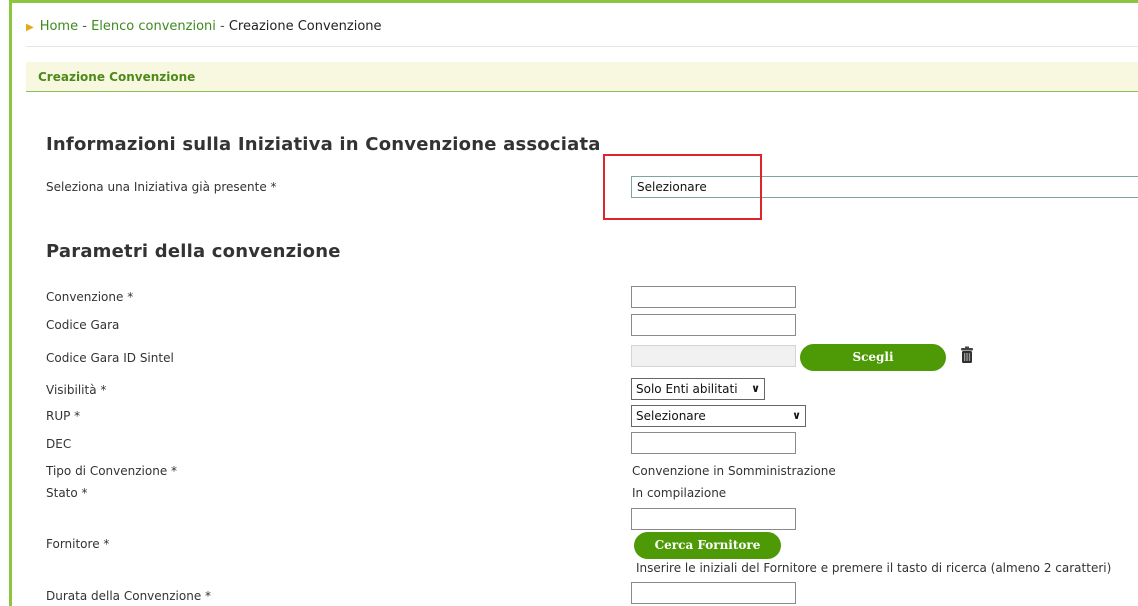 This screenshot has height=606, width=1138. What do you see at coordinates (734, 471) in the screenshot?
I see `tipo-convenzione-value: Convenzione in Somministrazione` at bounding box center [734, 471].